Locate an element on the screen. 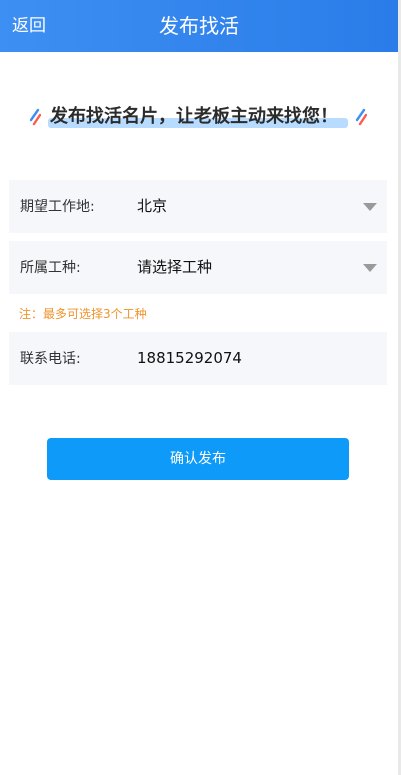 The height and width of the screenshot is (775, 401). trade-value: 请选择工种 is located at coordinates (175, 267).